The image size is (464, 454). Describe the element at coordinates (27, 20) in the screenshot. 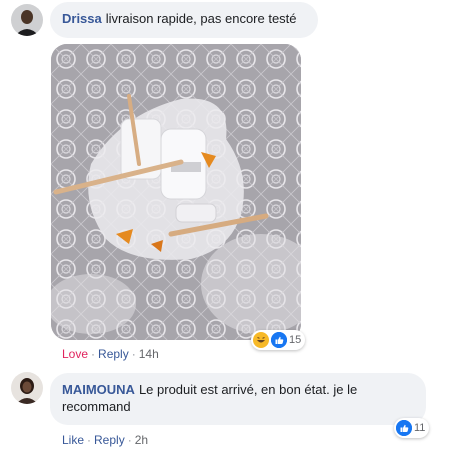

I see `avatar-drissa` at that location.